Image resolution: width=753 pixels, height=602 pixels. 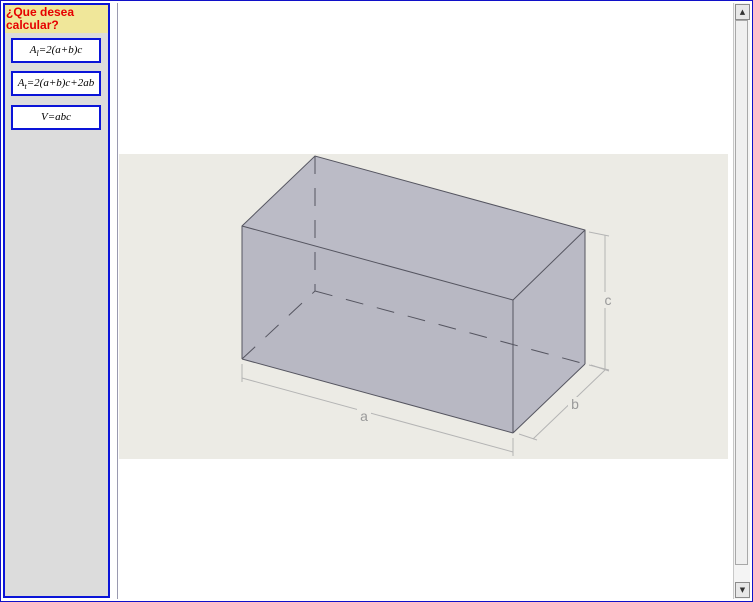 What do you see at coordinates (575, 404) in the screenshot?
I see `dim-b-label: b` at bounding box center [575, 404].